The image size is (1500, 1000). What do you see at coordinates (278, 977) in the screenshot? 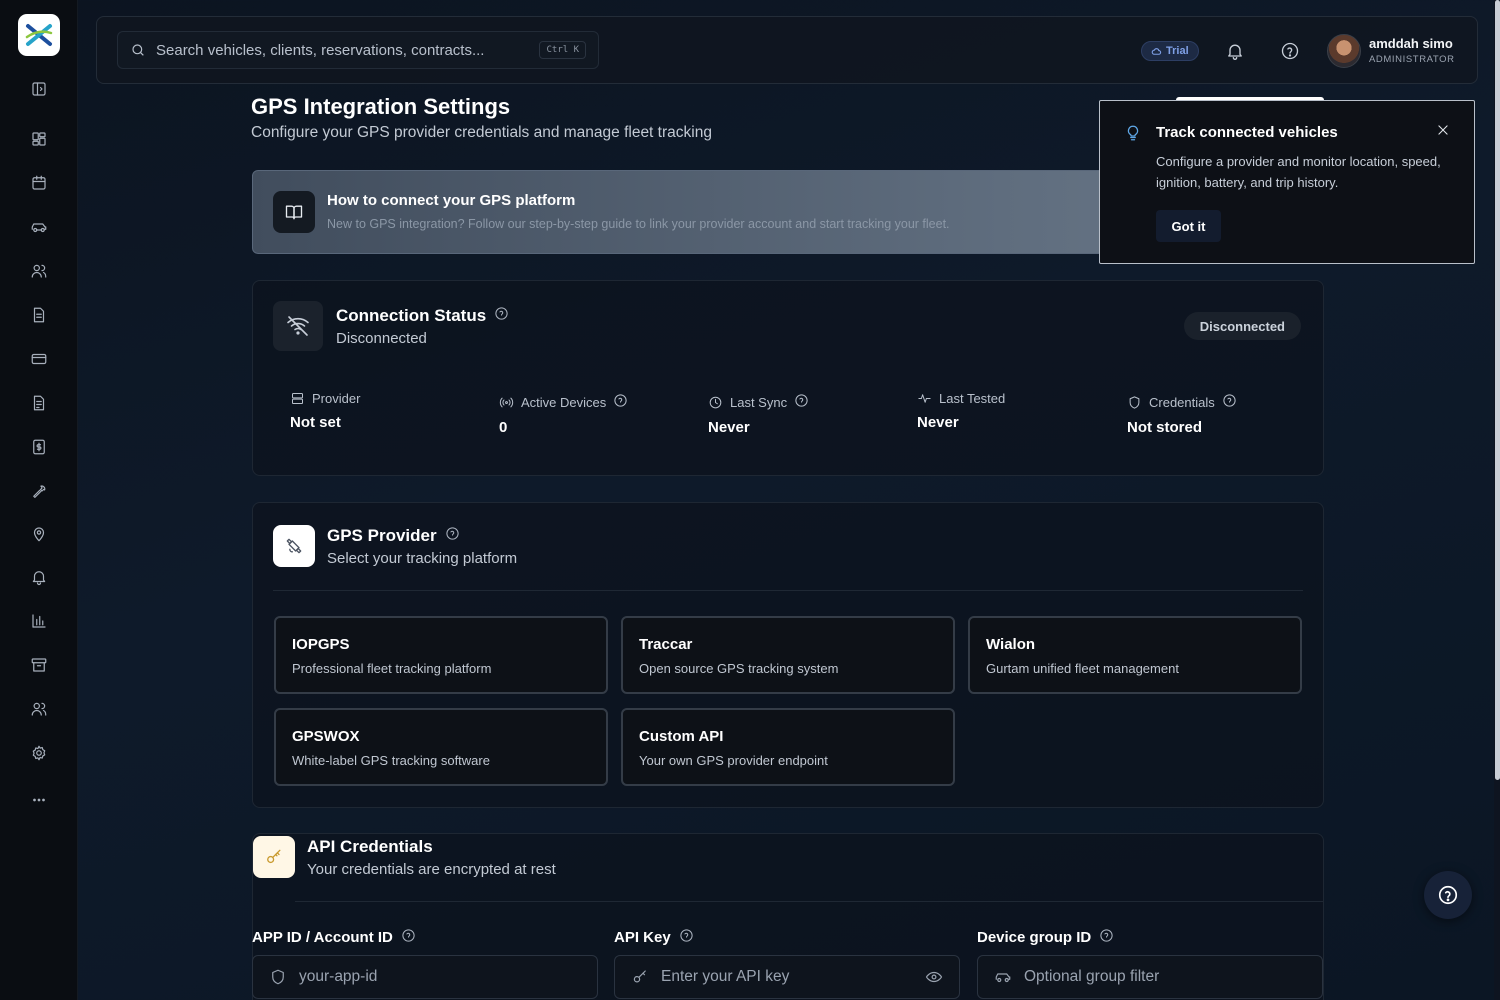
I see `shield-icon` at bounding box center [278, 977].